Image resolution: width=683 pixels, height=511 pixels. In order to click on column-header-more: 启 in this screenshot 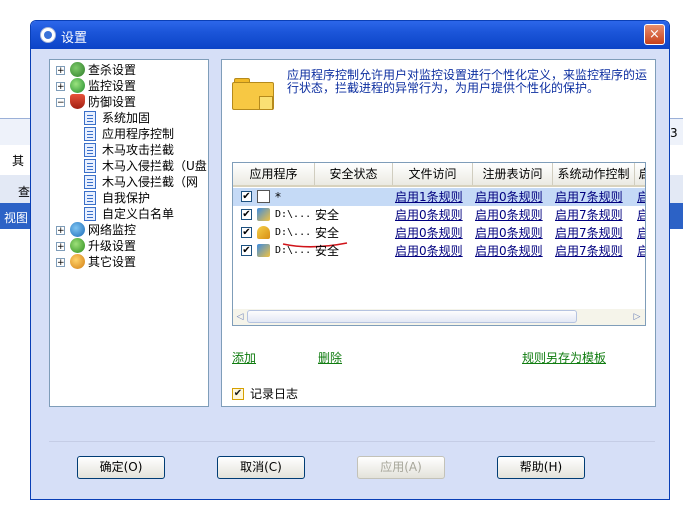, I will do `click(640, 174)`.